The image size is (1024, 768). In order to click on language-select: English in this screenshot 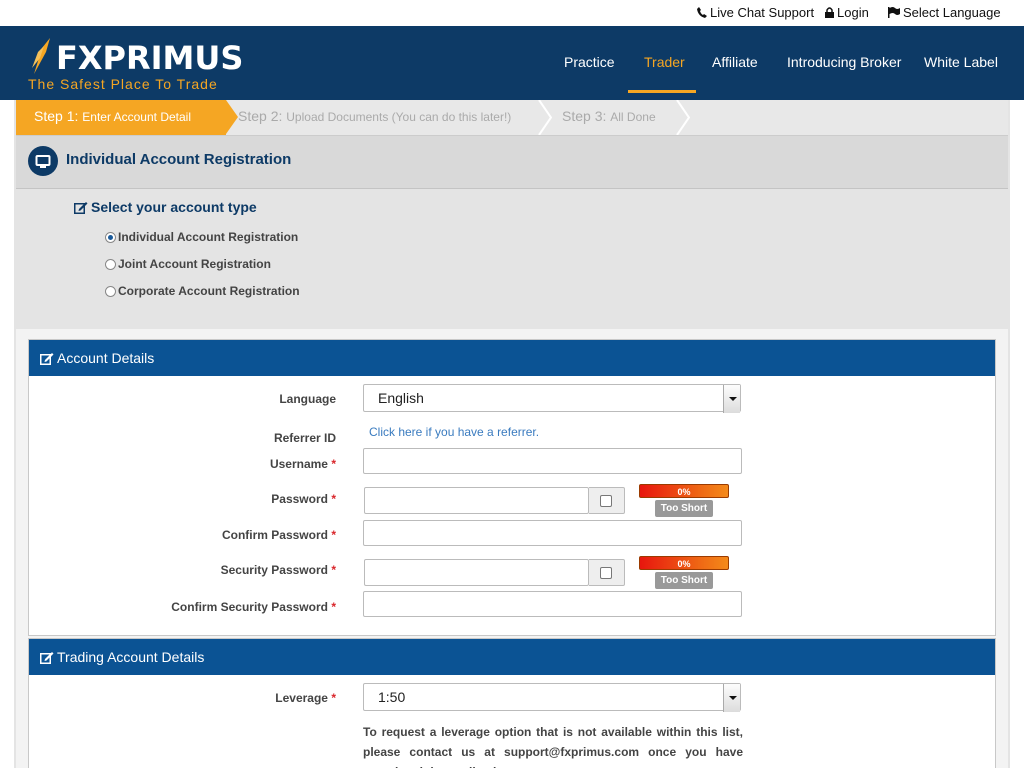, I will do `click(552, 398)`.